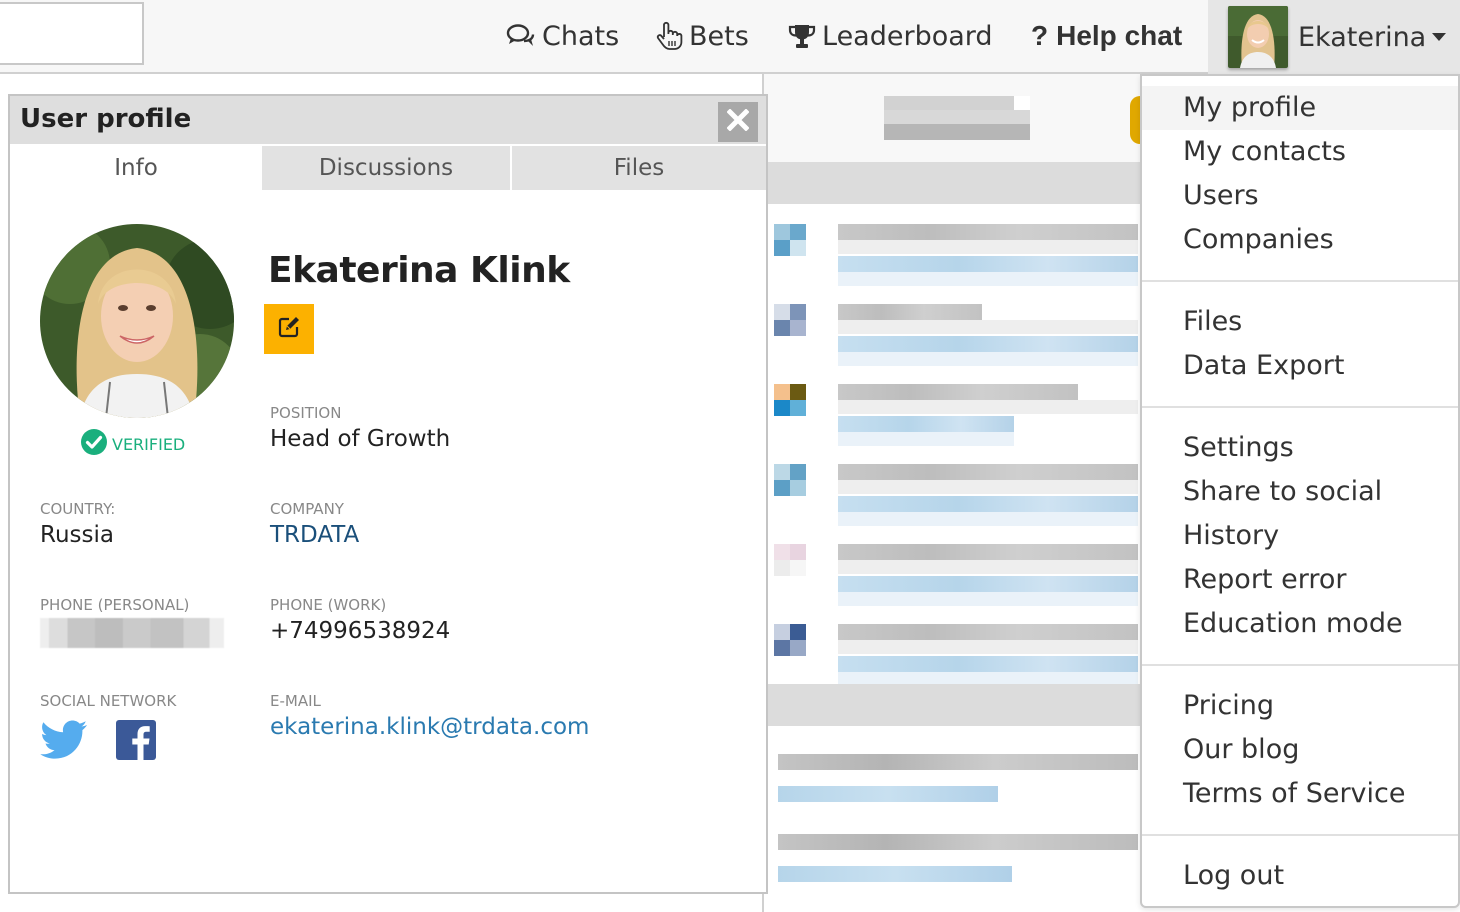 The height and width of the screenshot is (912, 1460). I want to click on field-phone-personal: PHONE (PERSONAL), so click(132, 622).